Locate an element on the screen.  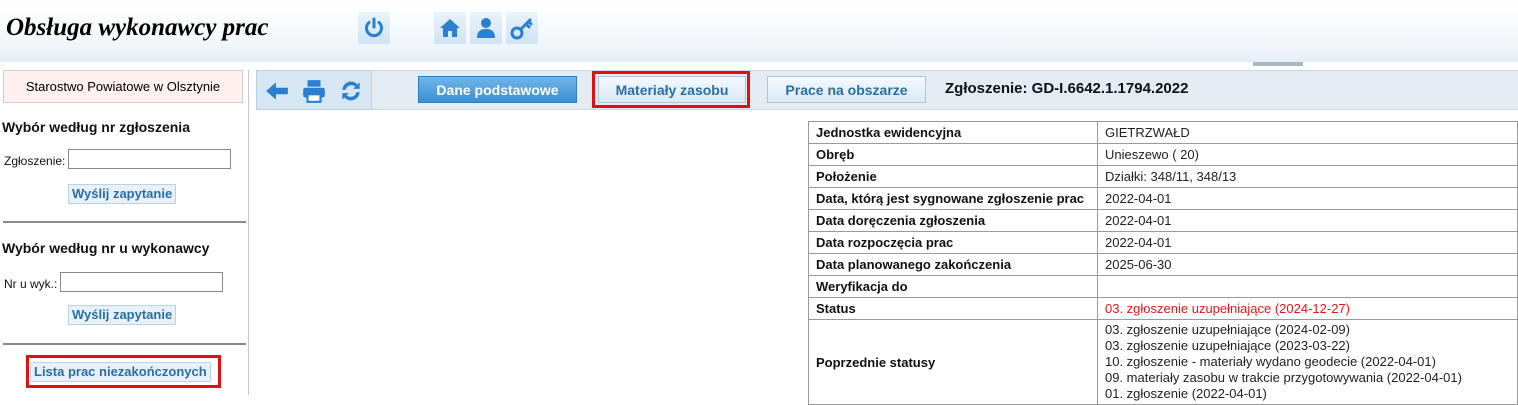
table-row: Data doręczenia zgłoszenia 2022-04-01 is located at coordinates (1163, 220).